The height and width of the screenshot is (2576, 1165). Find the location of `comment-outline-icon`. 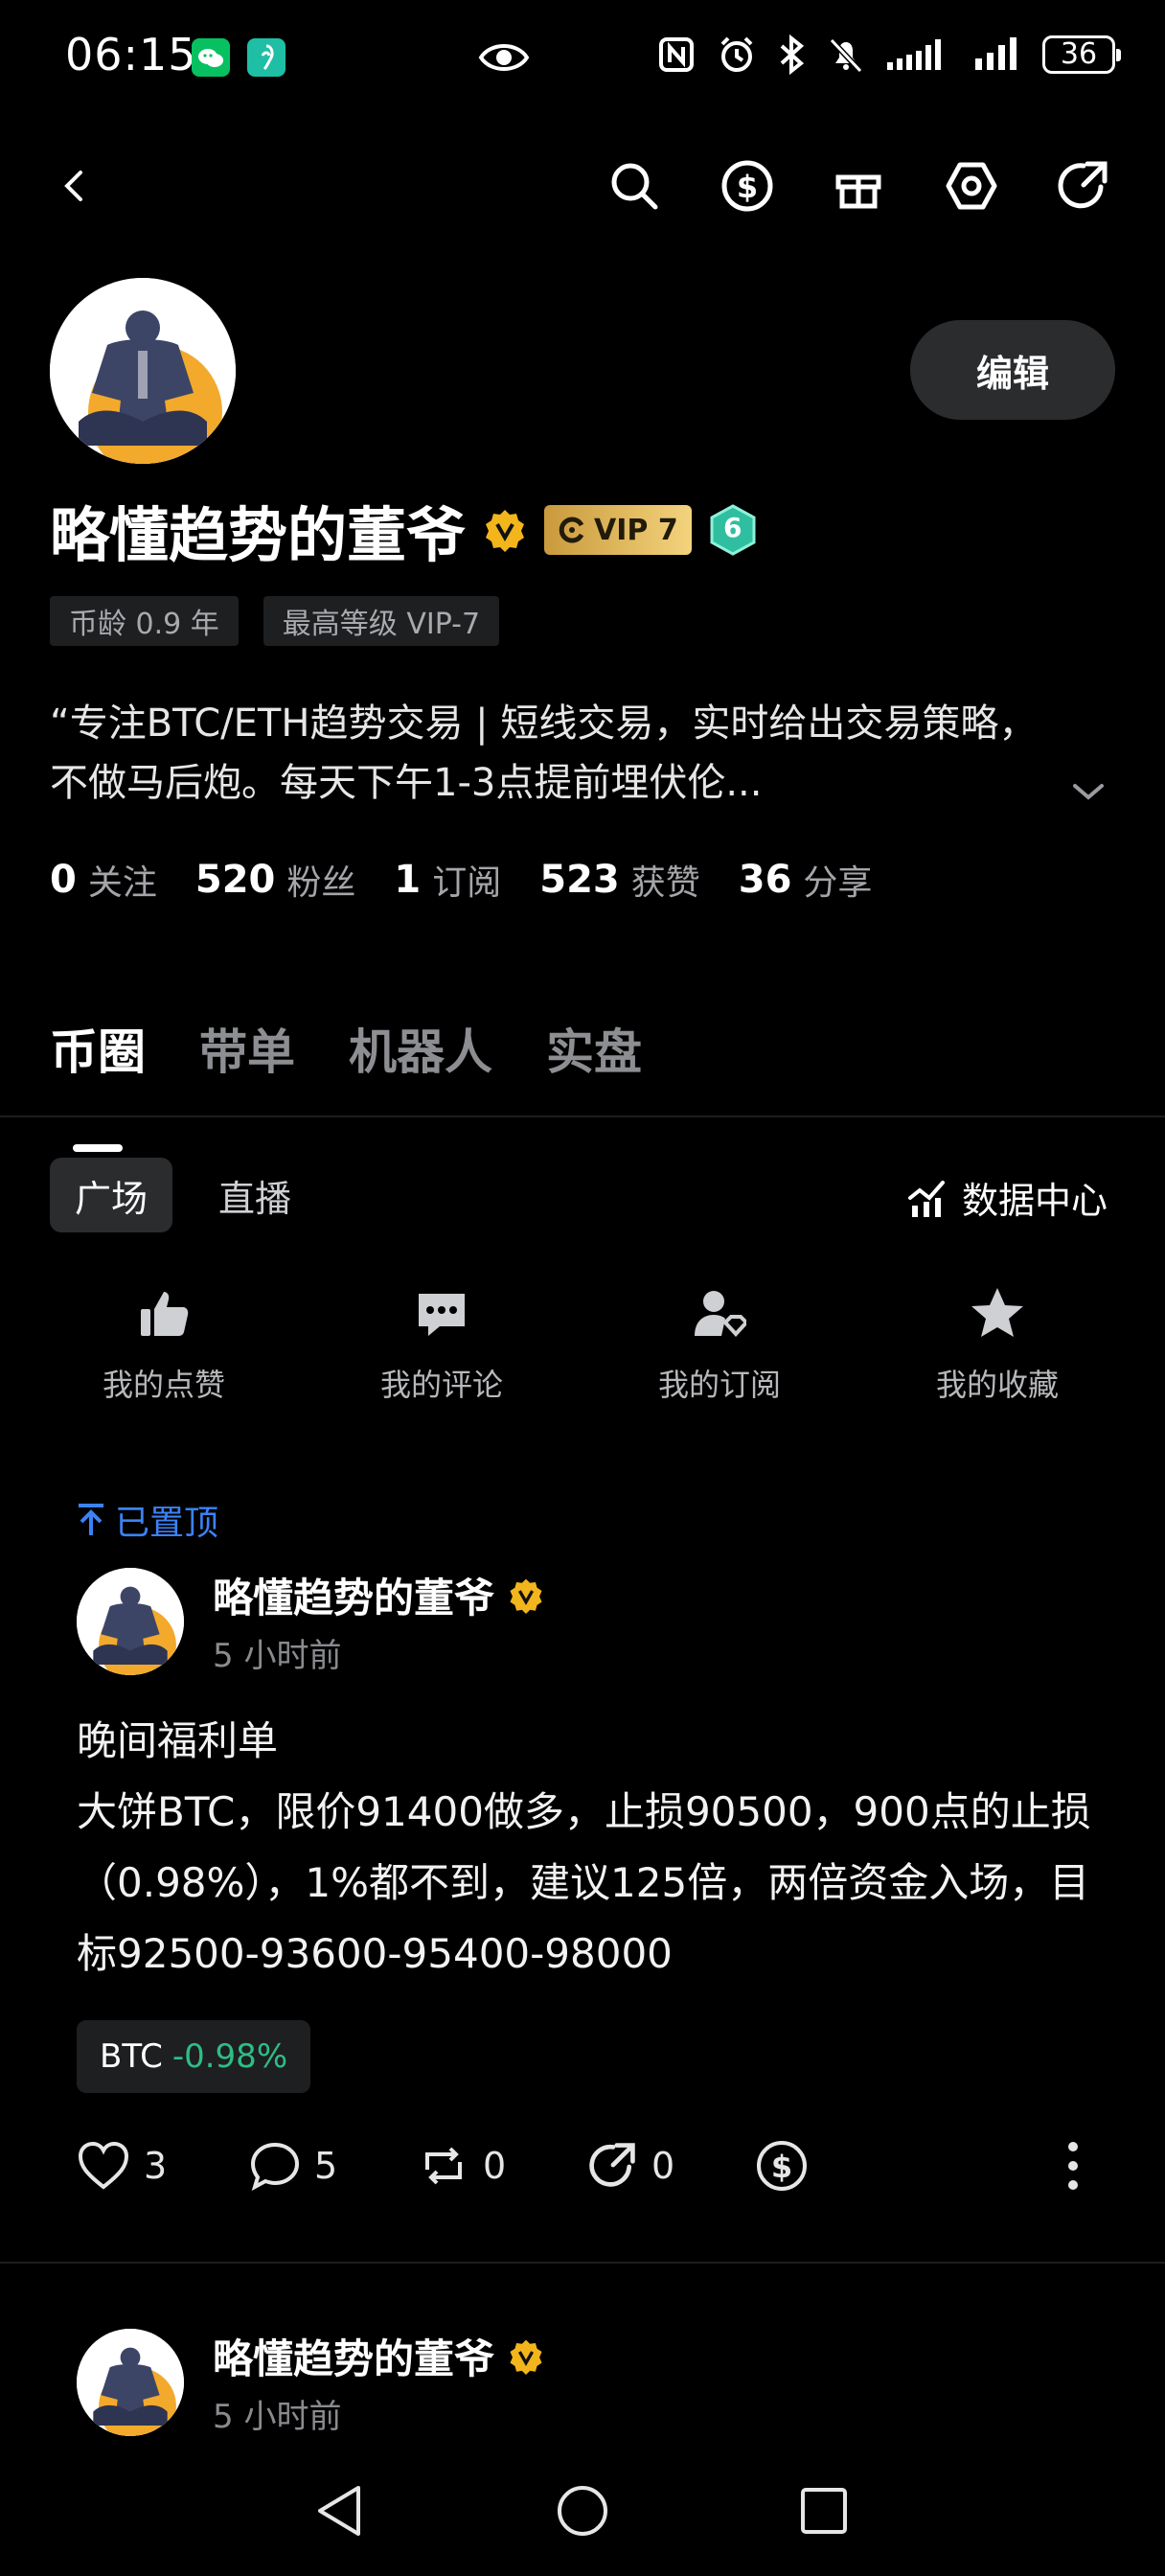

comment-outline-icon is located at coordinates (275, 2166).